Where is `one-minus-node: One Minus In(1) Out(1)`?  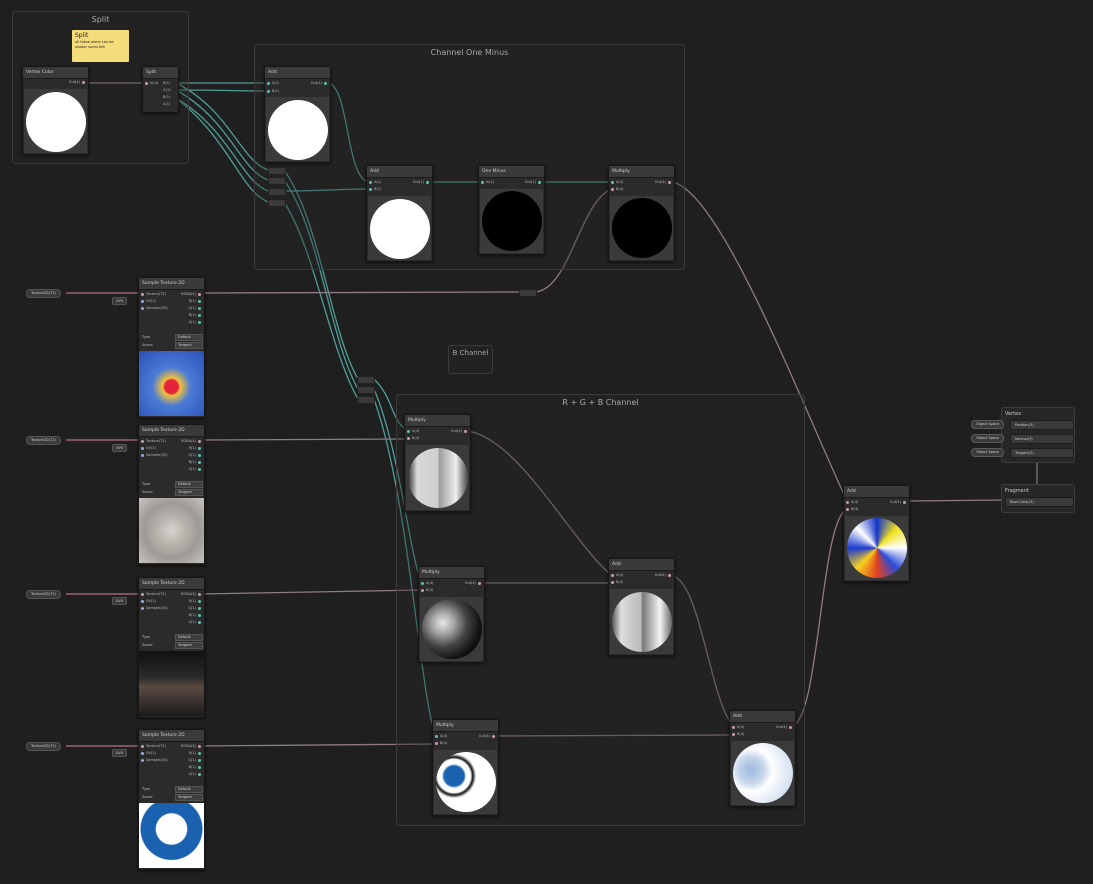
one-minus-node: One Minus In(1) Out(1) is located at coordinates (511, 210).